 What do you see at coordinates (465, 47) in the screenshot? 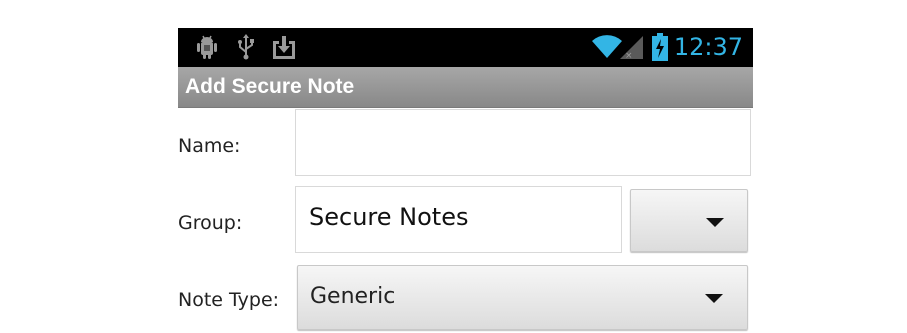
I see `status-bar: × 12:37` at bounding box center [465, 47].